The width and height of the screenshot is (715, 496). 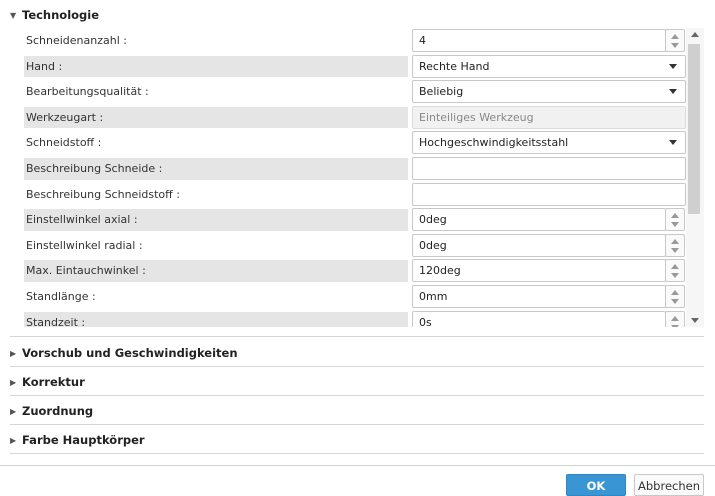 What do you see at coordinates (549, 66) in the screenshot?
I see `property-dropdown: Rechte Hand` at bounding box center [549, 66].